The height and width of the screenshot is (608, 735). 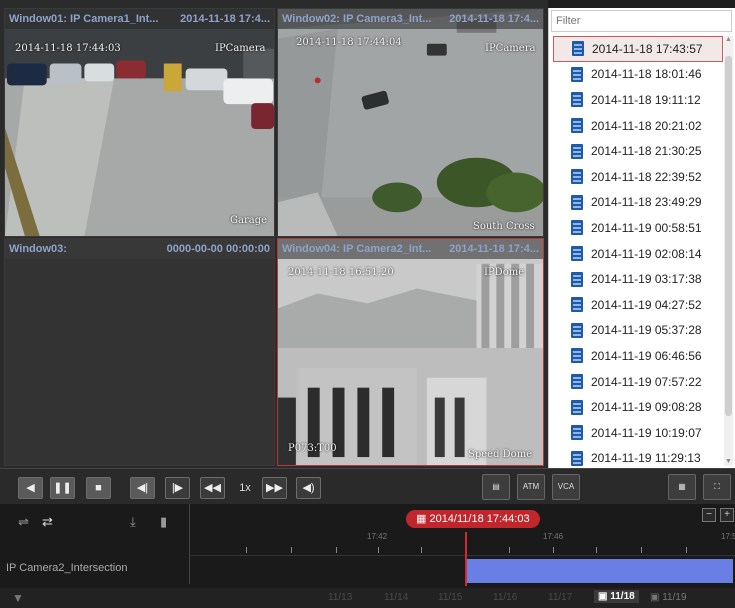 What do you see at coordinates (463, 544) in the screenshot?
I see `time-ruler: 17:42 17:46 17:5` at bounding box center [463, 544].